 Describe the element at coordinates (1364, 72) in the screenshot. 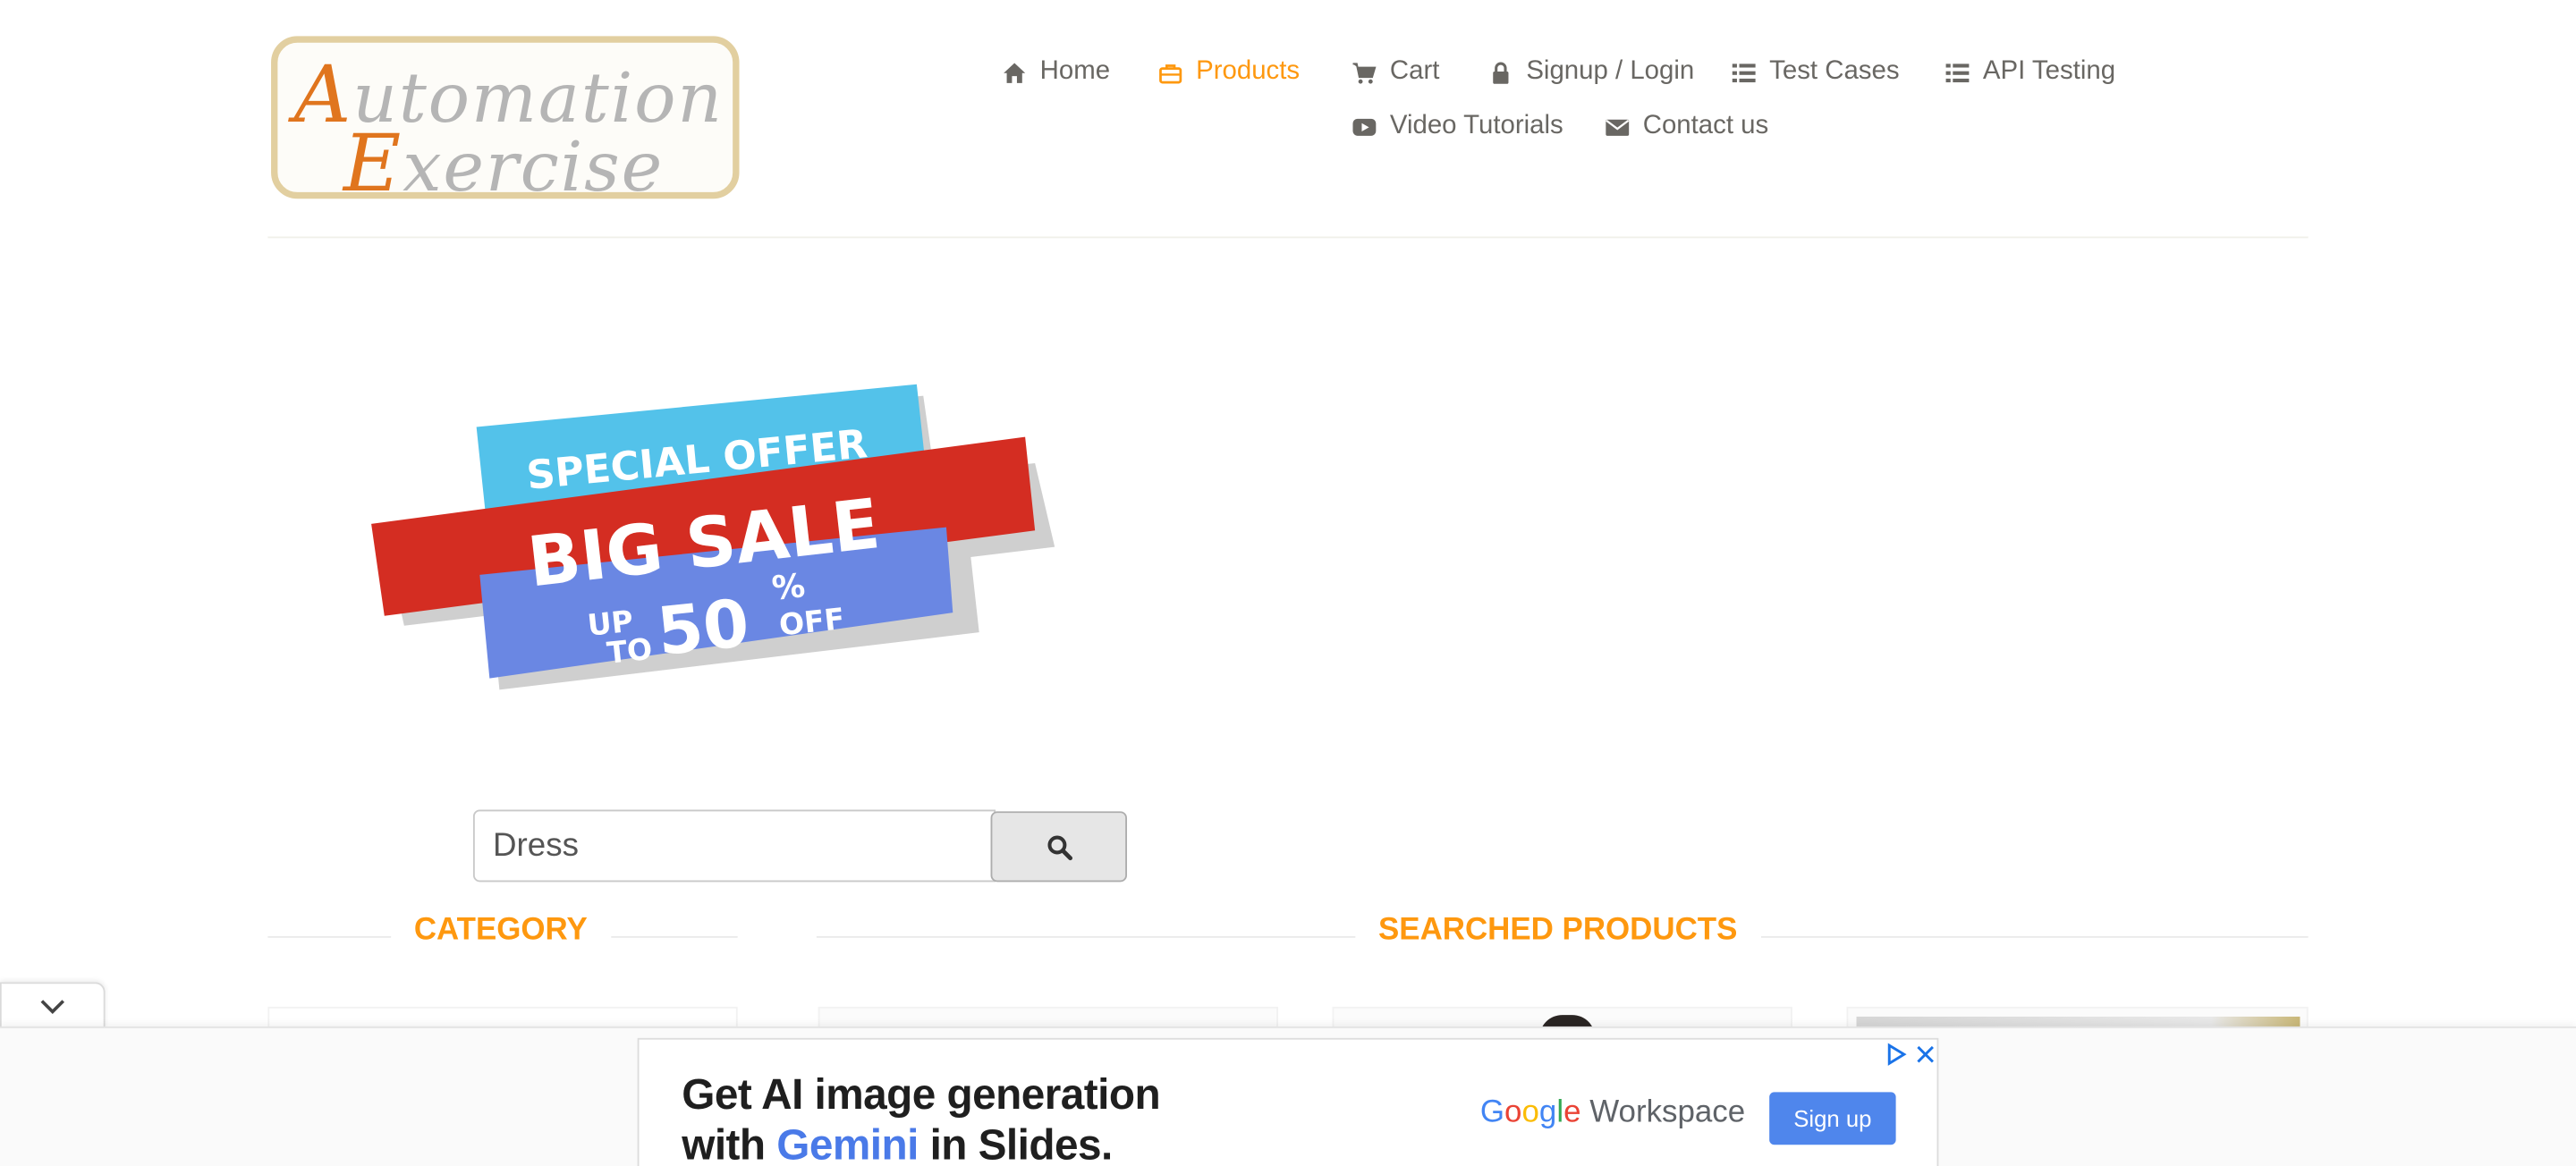

I see `cart-icon` at that location.